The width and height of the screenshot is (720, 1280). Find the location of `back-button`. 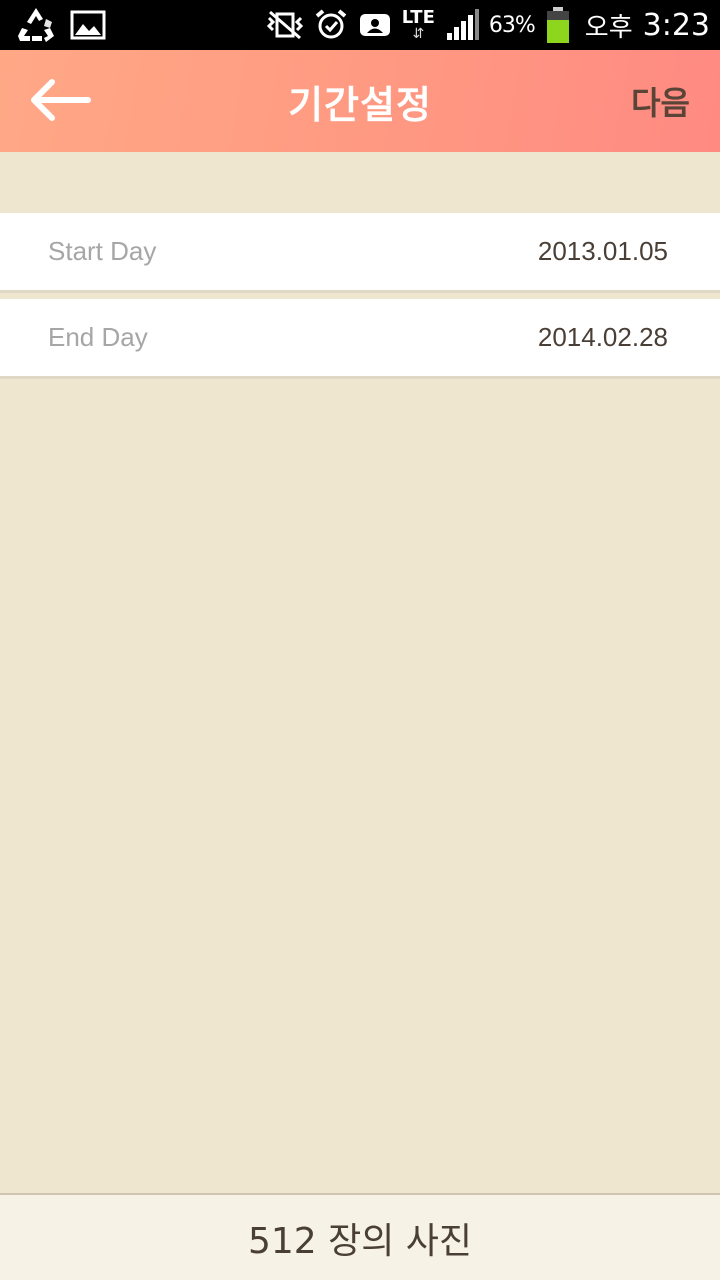

back-button is located at coordinates (60, 102).